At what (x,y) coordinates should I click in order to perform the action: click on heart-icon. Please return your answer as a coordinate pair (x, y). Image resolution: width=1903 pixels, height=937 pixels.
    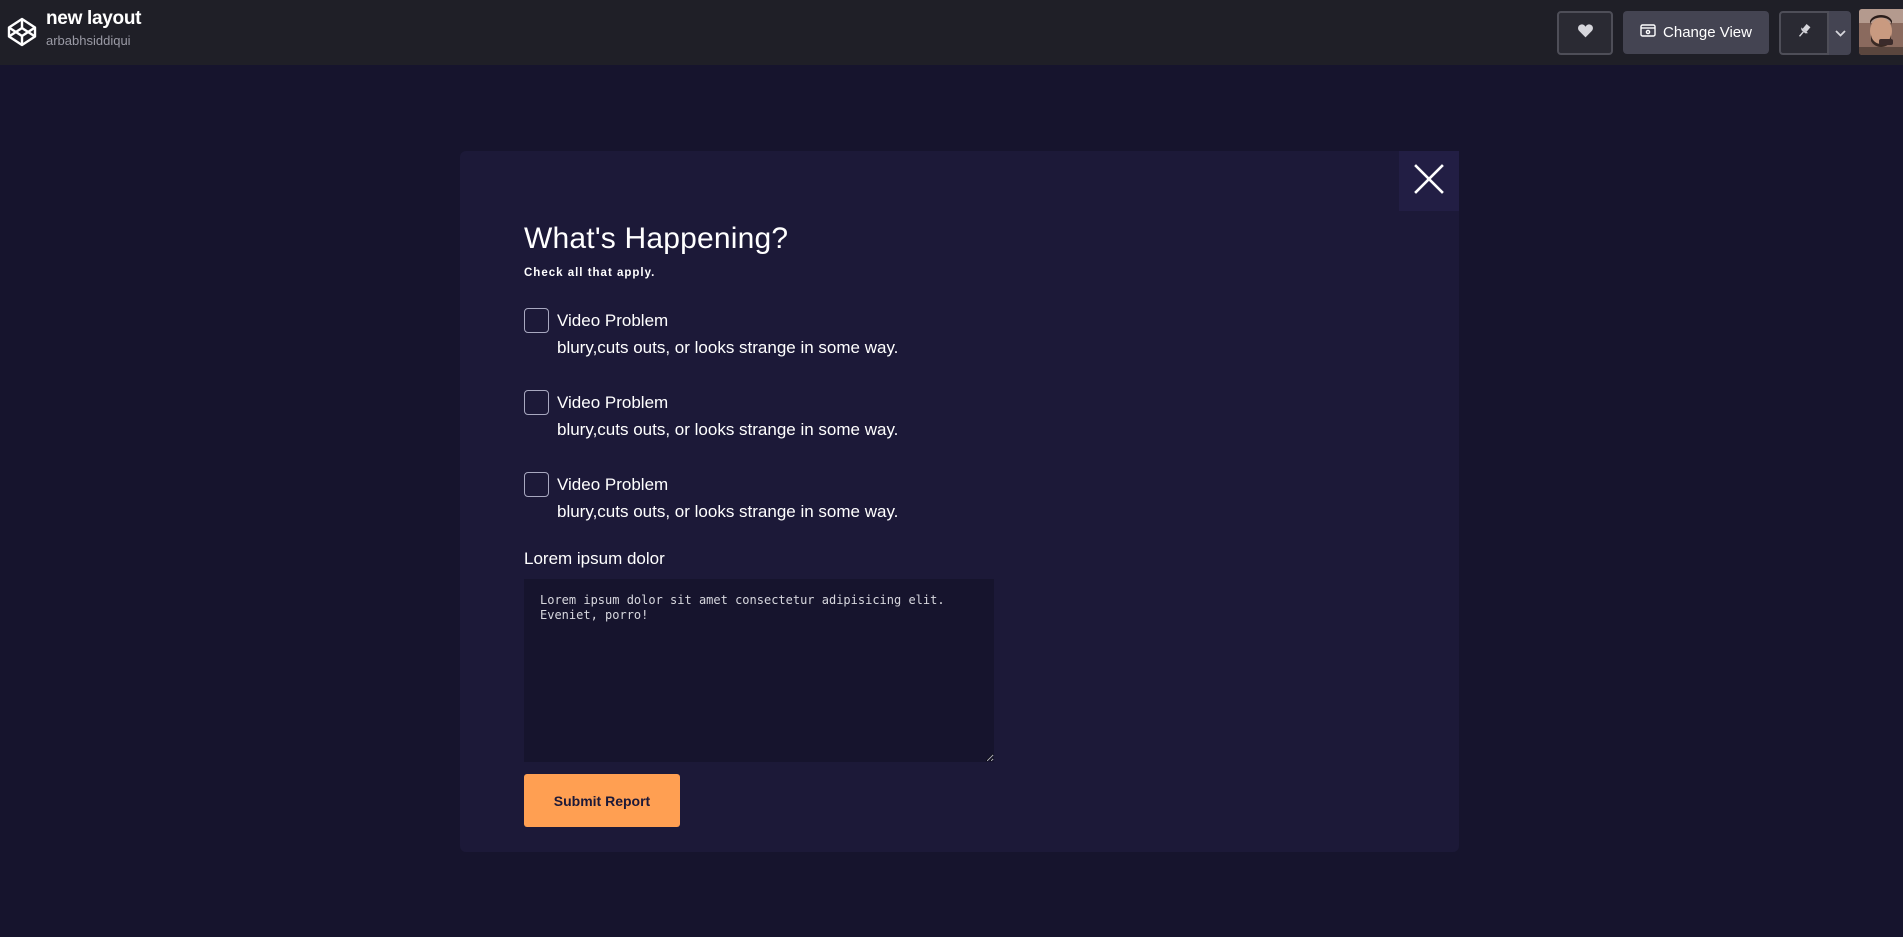
    Looking at the image, I should click on (1585, 33).